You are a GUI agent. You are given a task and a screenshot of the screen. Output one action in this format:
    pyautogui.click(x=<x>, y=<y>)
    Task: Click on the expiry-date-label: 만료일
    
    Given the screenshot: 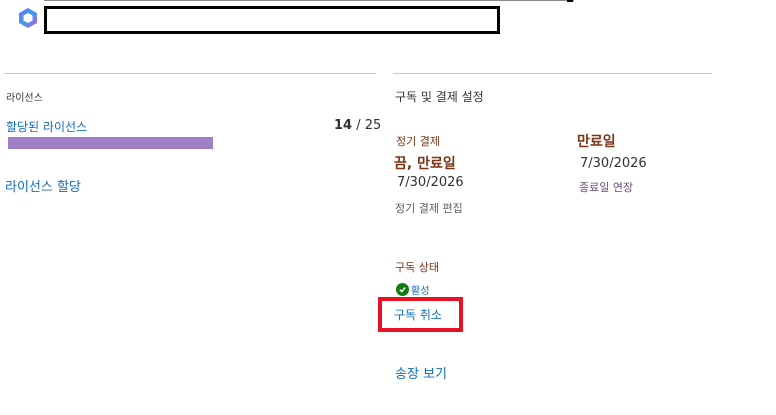 What is the action you would take?
    pyautogui.click(x=596, y=142)
    